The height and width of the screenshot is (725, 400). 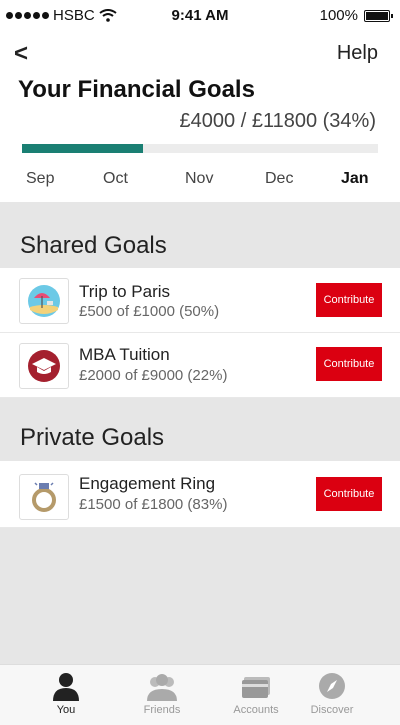 What do you see at coordinates (153, 504) in the screenshot?
I see `goal-amount: £1500 of £1800 (83%)` at bounding box center [153, 504].